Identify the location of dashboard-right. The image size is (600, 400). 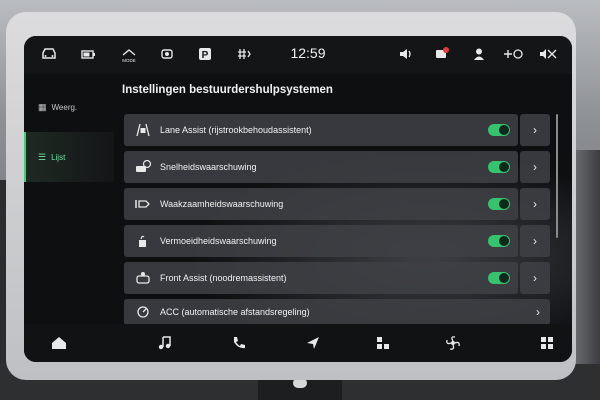
(586, 275).